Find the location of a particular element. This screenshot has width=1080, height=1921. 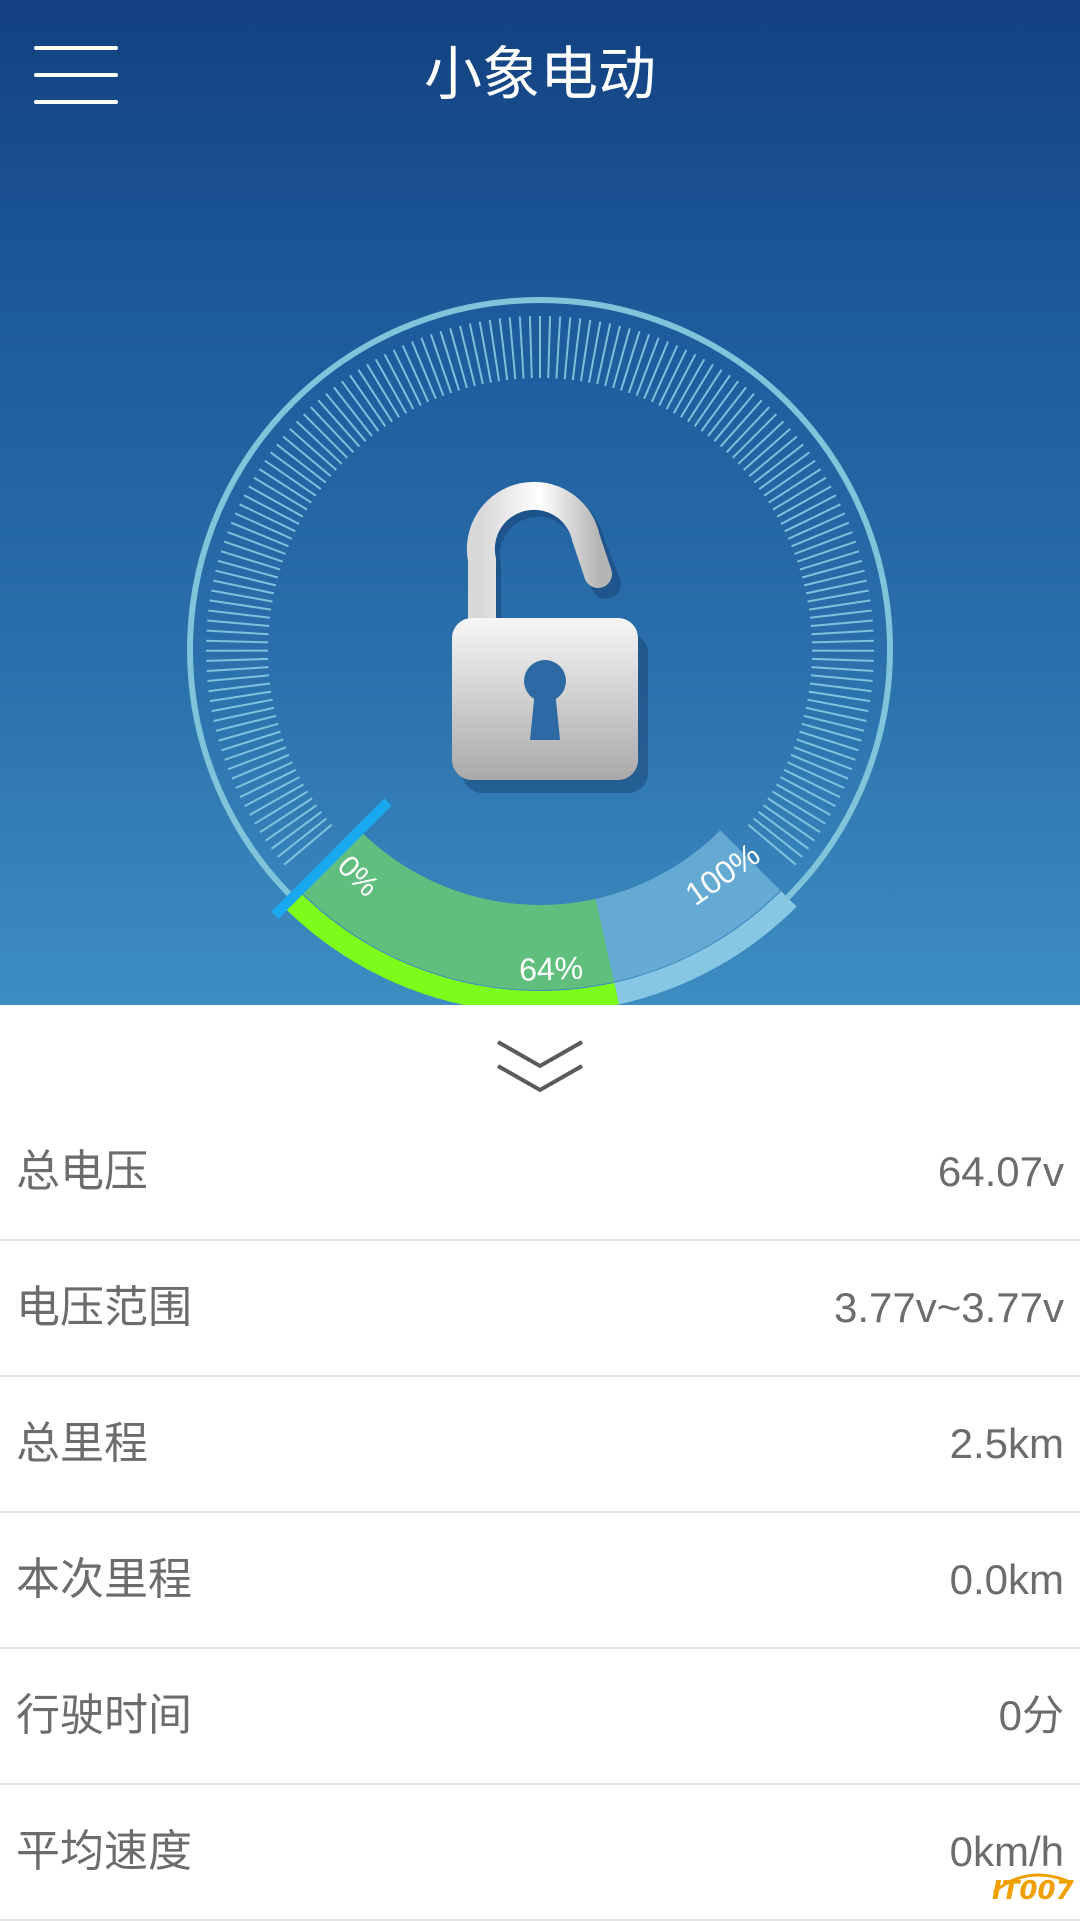

stat-label: 平均速度 is located at coordinates (104, 1852).